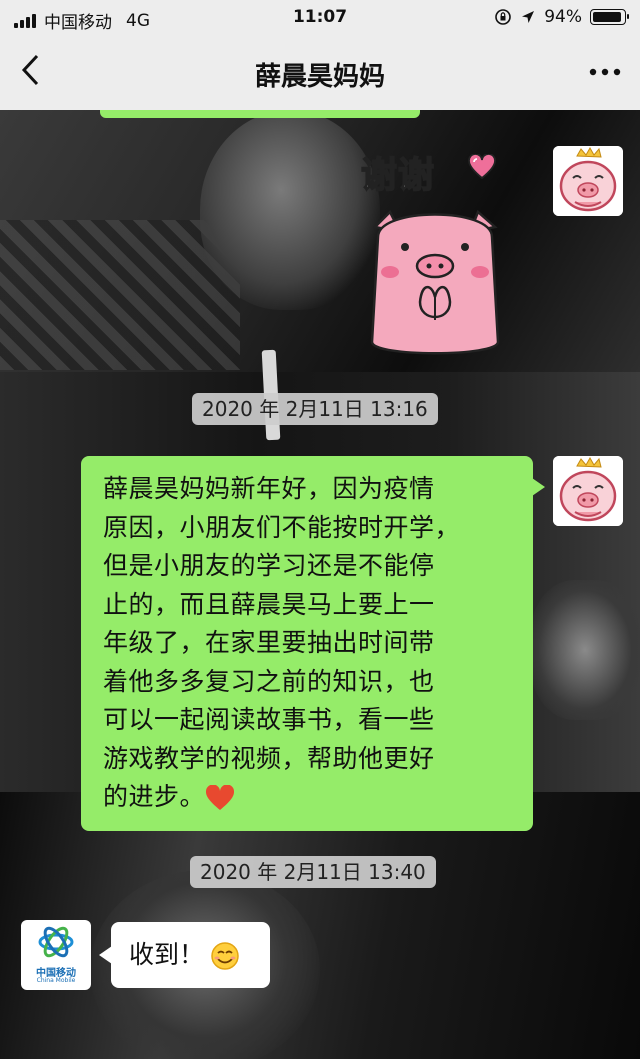 Image resolution: width=640 pixels, height=1059 pixels. What do you see at coordinates (398, 175) in the screenshot?
I see `sticker-text: 谢谢` at bounding box center [398, 175].